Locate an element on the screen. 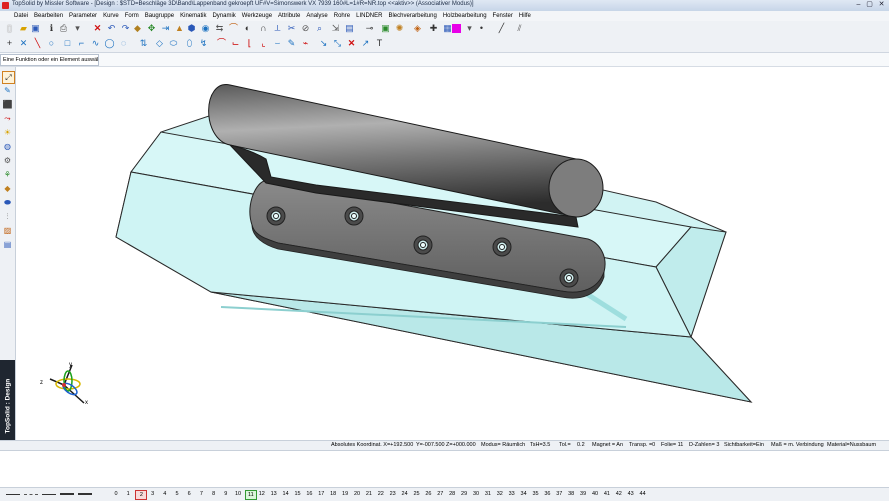 The image size is (889, 501). status-magnet: Magnet = An is located at coordinates (607, 445).